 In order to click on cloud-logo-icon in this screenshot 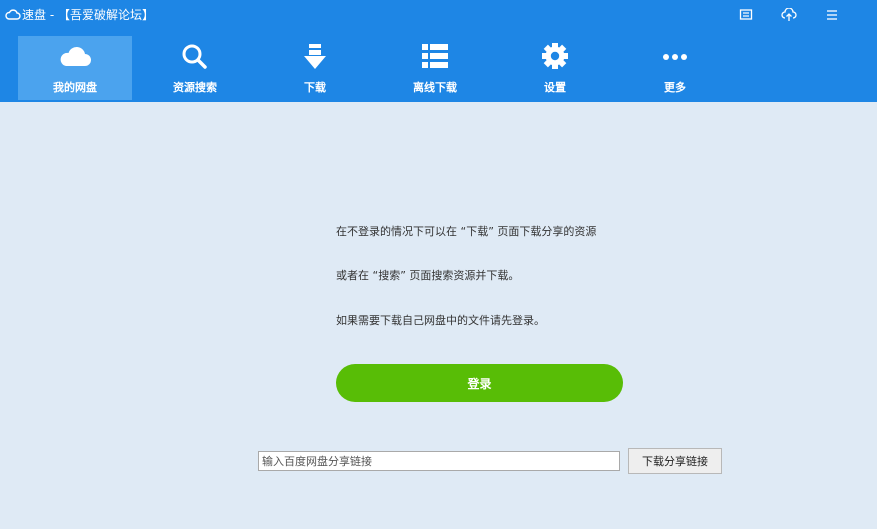, I will do `click(13, 14)`.